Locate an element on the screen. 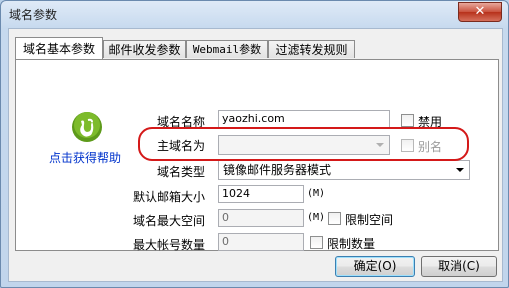  ok-button: 确定(O) is located at coordinates (375, 266).